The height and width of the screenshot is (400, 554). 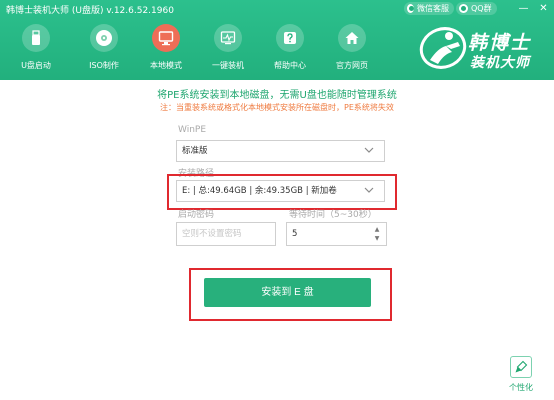 I want to click on tab-help-center: 帮助中心, so click(x=290, y=49).